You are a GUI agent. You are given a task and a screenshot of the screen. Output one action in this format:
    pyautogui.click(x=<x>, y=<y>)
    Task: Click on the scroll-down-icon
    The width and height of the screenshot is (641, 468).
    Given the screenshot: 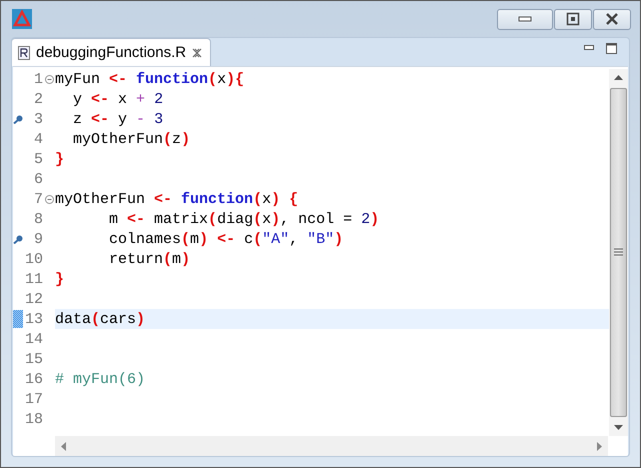 What is the action you would take?
    pyautogui.click(x=618, y=427)
    